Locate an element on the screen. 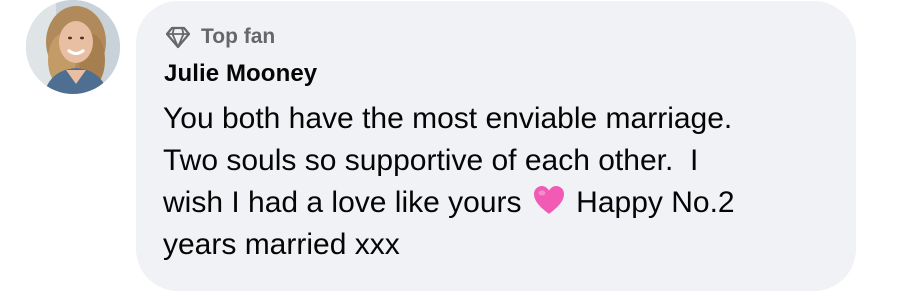 This screenshot has height=297, width=900. avatar-image is located at coordinates (73, 47).